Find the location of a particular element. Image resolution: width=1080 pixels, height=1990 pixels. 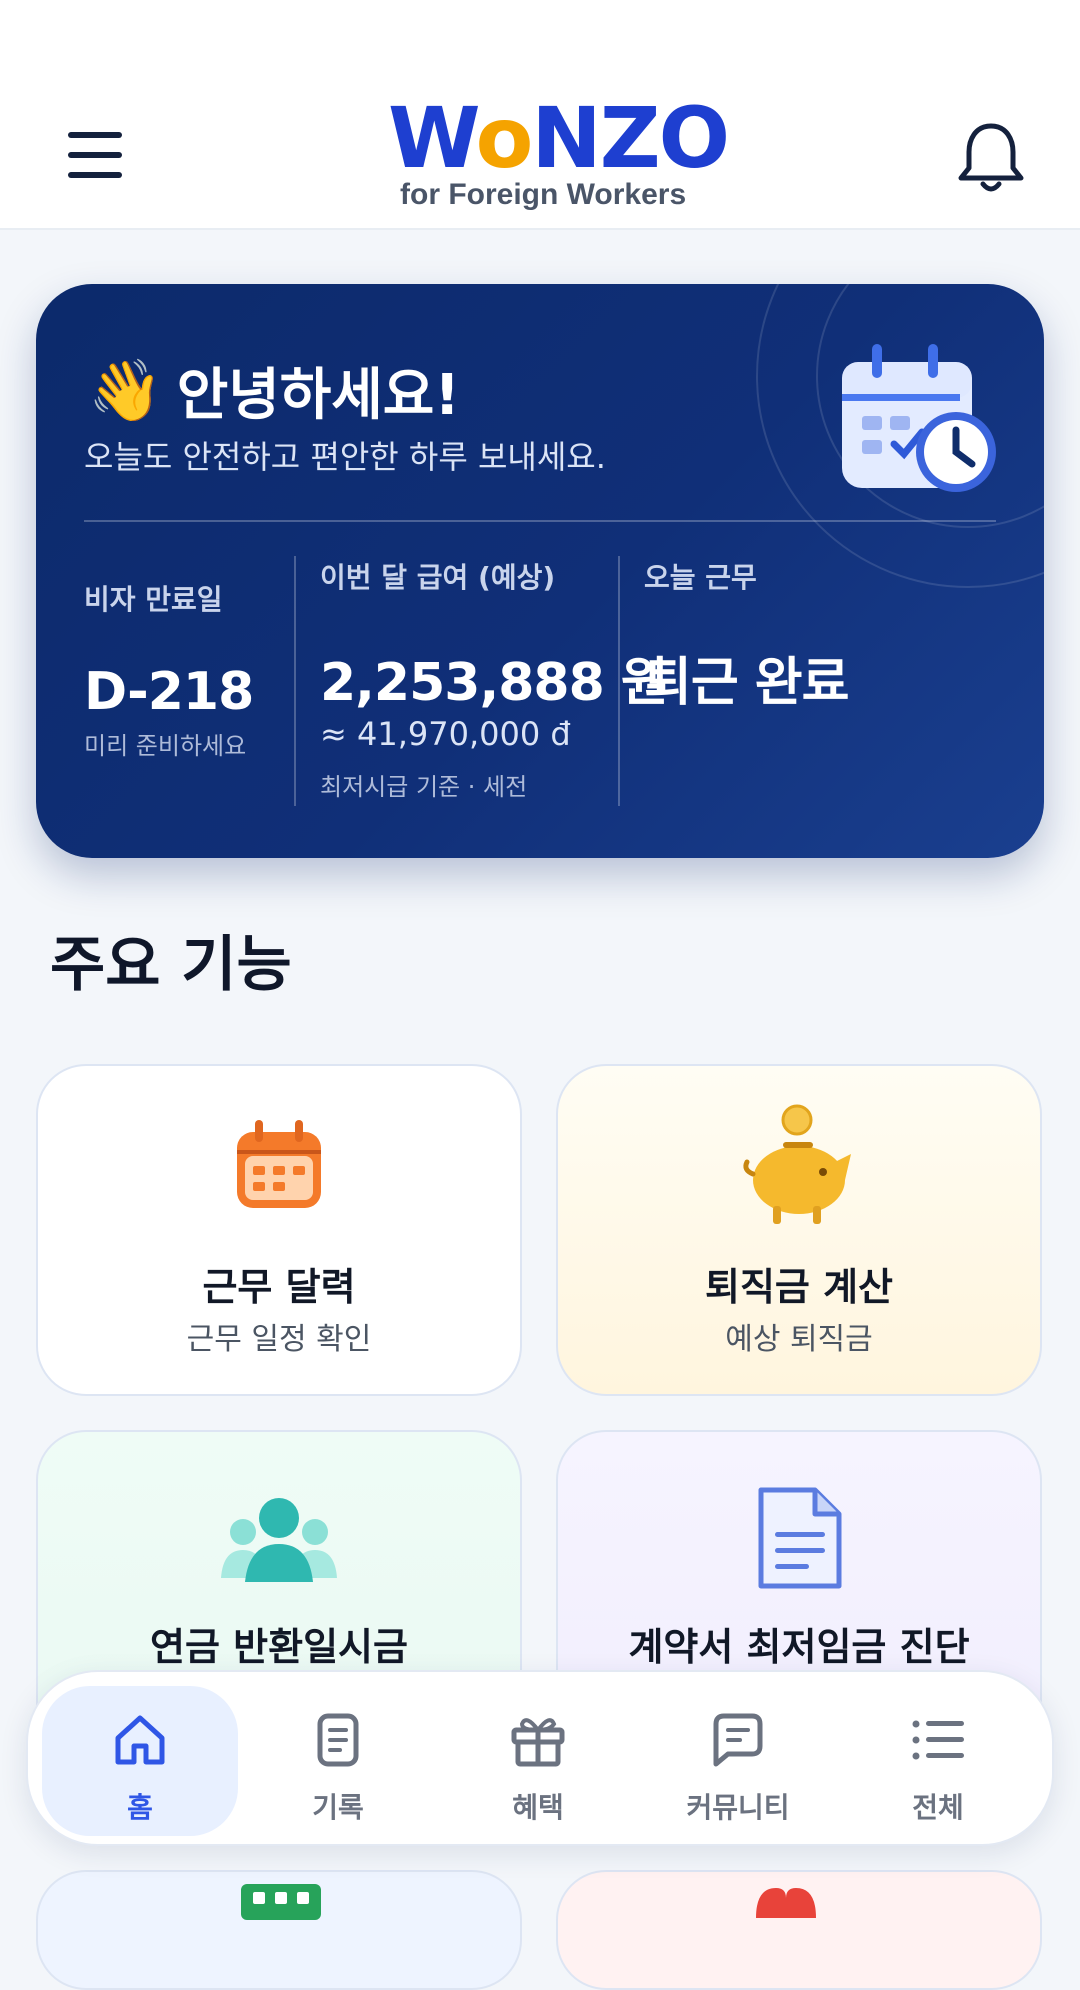

feature-title: 연금 반환일시금 is located at coordinates (279, 1647).